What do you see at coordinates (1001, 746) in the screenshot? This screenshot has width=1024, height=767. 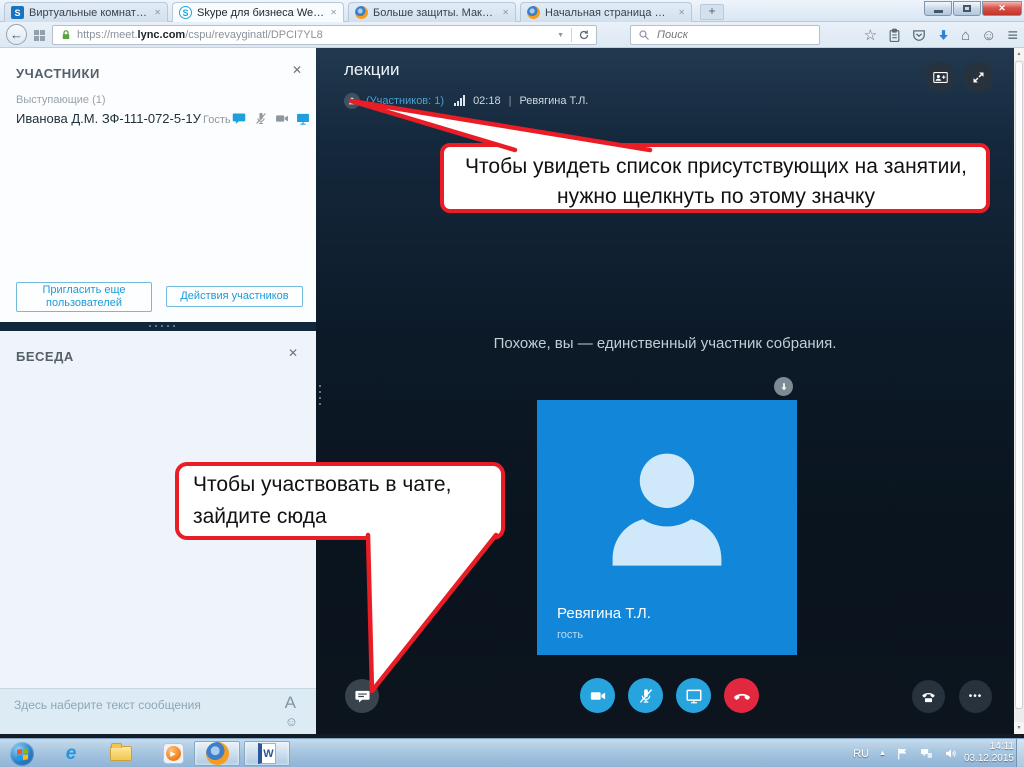 I see `clock-time: 14:11` at bounding box center [1001, 746].